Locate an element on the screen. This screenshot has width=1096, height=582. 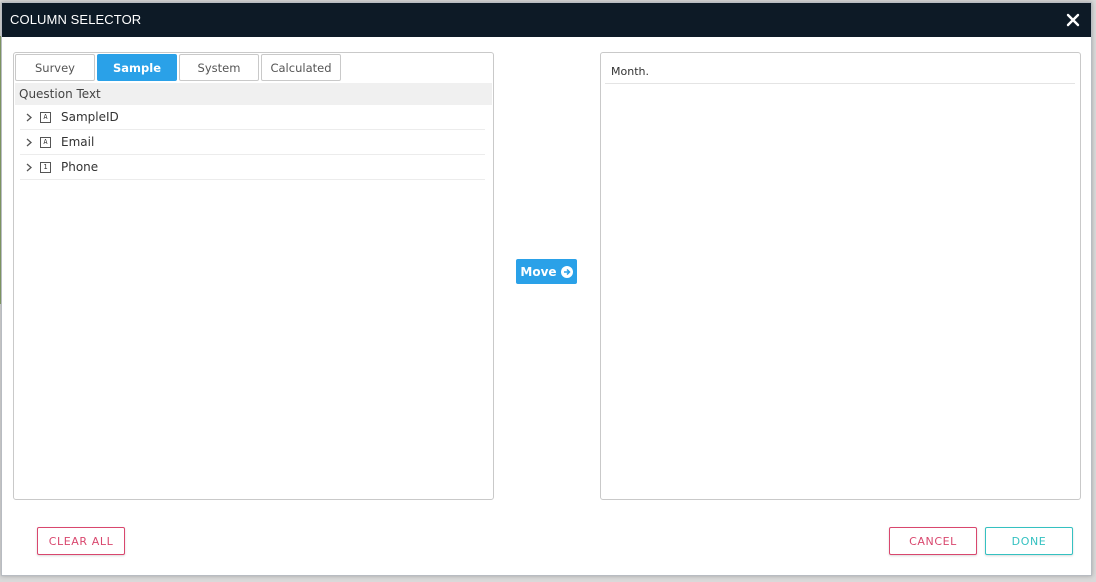
tree-item-sampleid: A SampleID is located at coordinates (252, 117).